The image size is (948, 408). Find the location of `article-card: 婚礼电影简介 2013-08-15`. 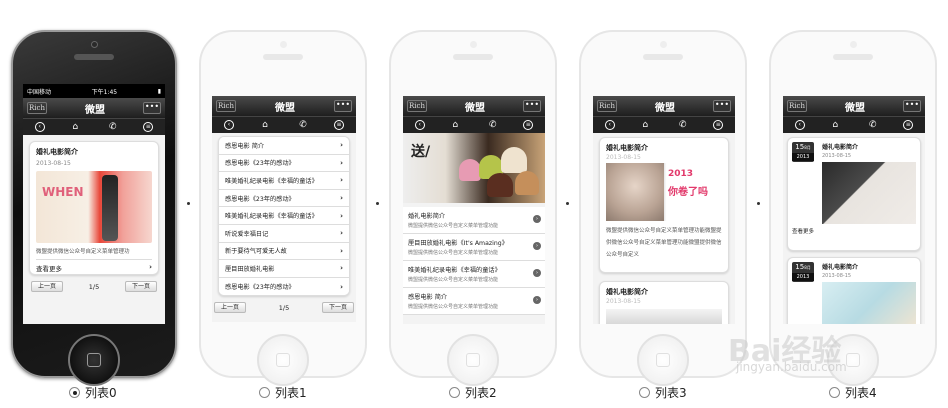

article-card: 婚礼电影简介 2013-08-15 is located at coordinates (664, 302).